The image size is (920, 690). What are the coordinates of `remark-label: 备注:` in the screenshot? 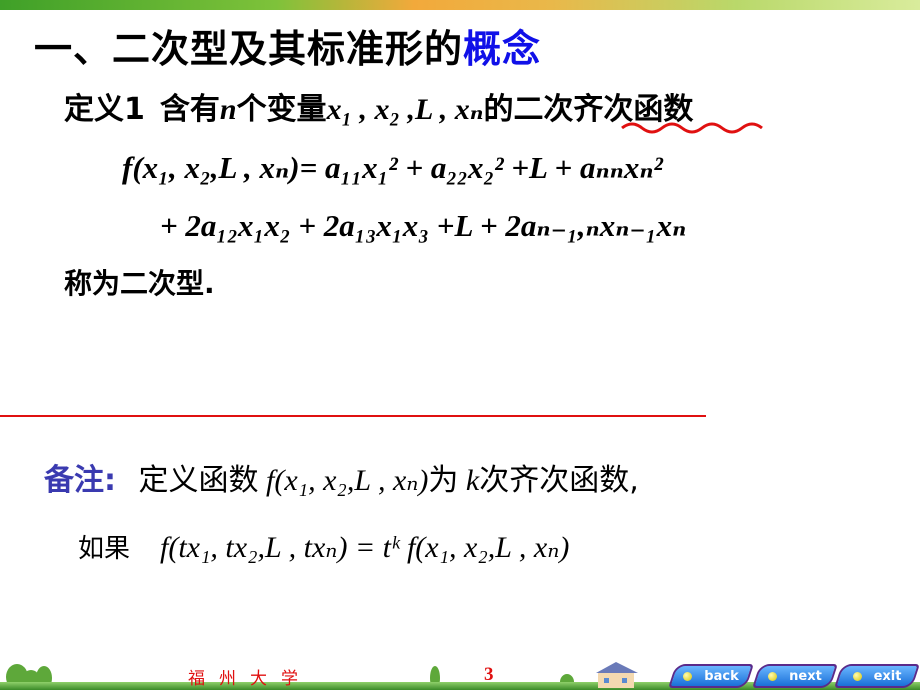 It's located at (80, 480).